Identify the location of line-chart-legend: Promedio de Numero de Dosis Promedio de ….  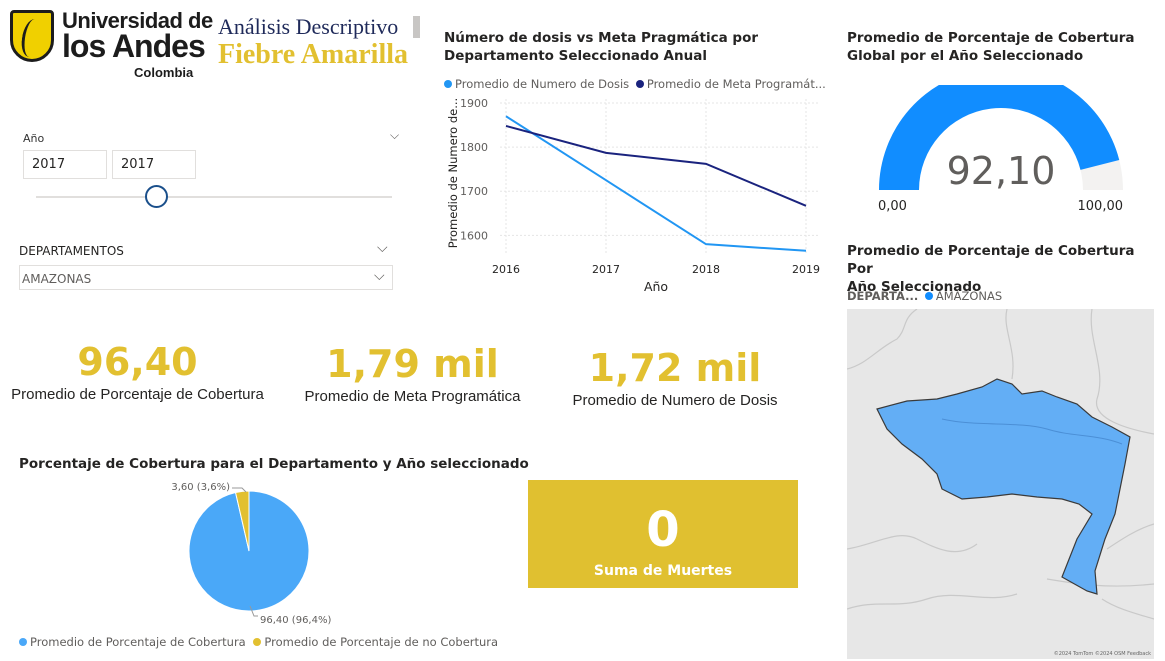
(635, 84).